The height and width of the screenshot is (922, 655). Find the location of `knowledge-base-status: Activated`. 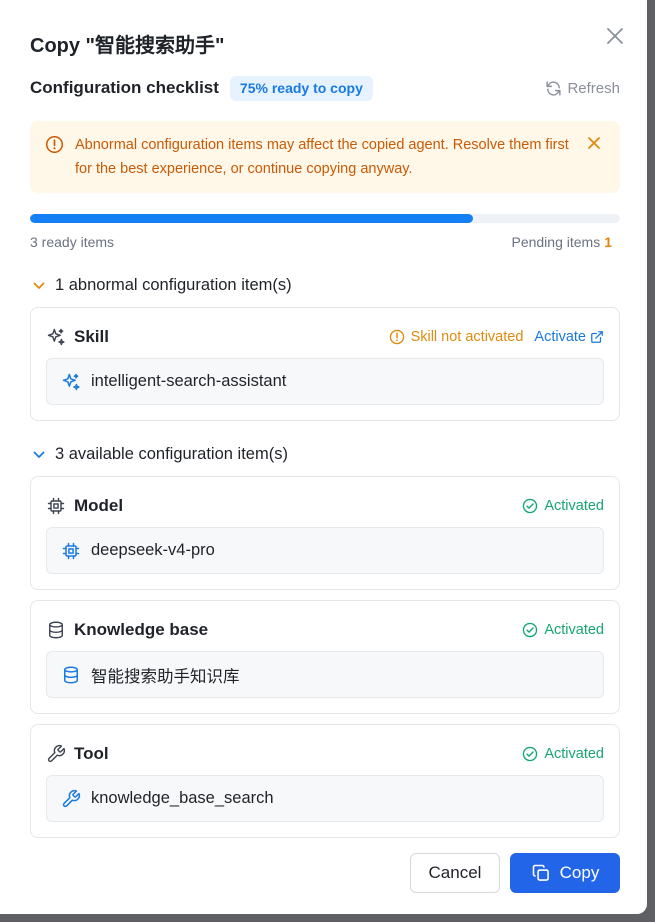

knowledge-base-status: Activated is located at coordinates (563, 630).